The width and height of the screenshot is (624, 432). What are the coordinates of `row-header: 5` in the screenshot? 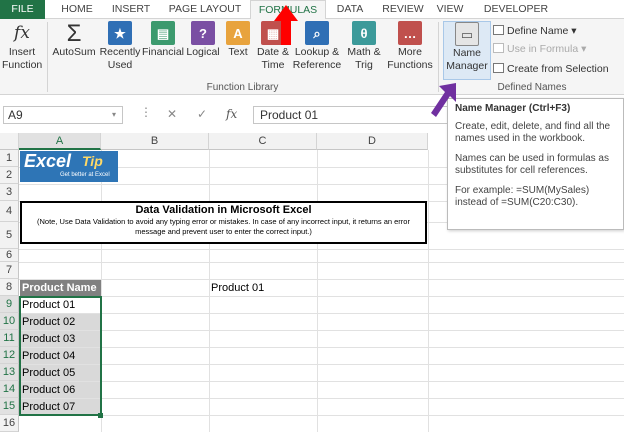 It's located at (9, 235).